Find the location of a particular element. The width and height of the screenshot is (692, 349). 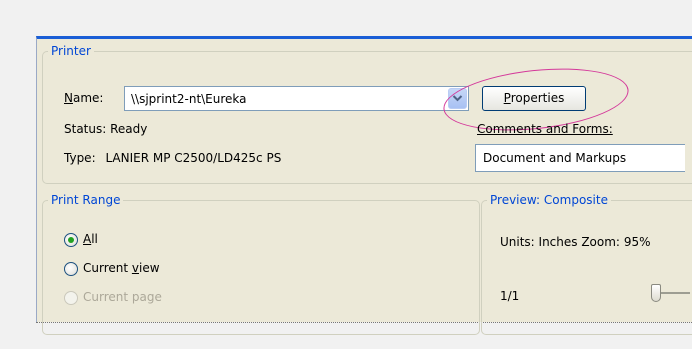

status-row: Status: Ready is located at coordinates (105, 129).